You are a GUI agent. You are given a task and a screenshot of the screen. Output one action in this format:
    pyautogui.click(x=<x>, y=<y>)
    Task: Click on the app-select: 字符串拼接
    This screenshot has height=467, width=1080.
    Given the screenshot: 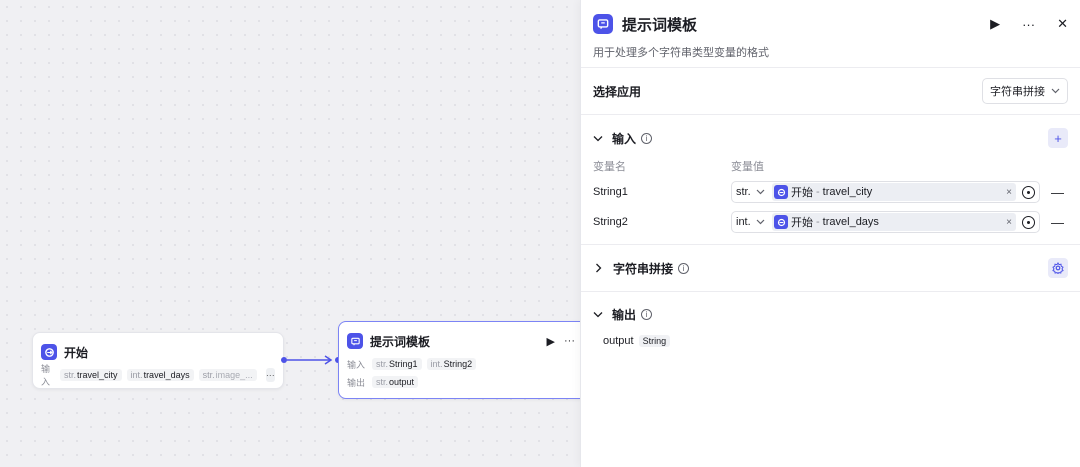 What is the action you would take?
    pyautogui.click(x=1025, y=91)
    